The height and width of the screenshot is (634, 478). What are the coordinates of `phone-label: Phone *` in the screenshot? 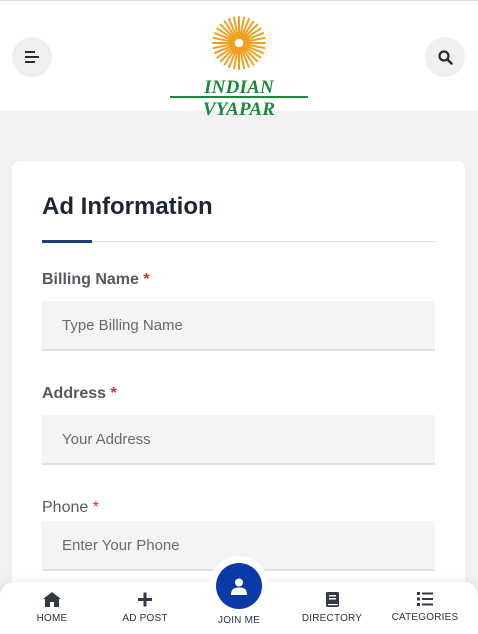 It's located at (70, 508).